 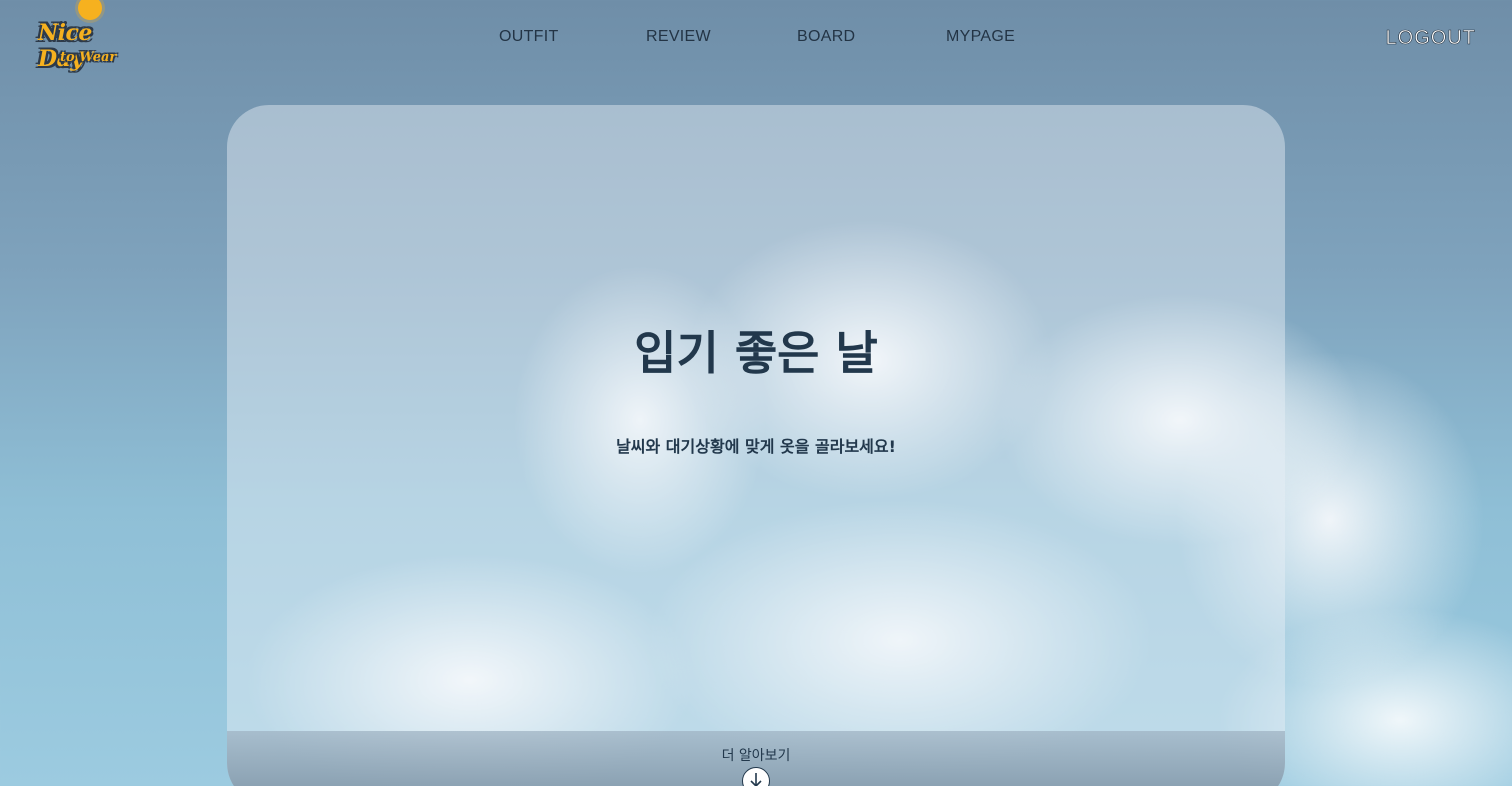 I want to click on hero-title: 입기 좋은 날, so click(x=756, y=353).